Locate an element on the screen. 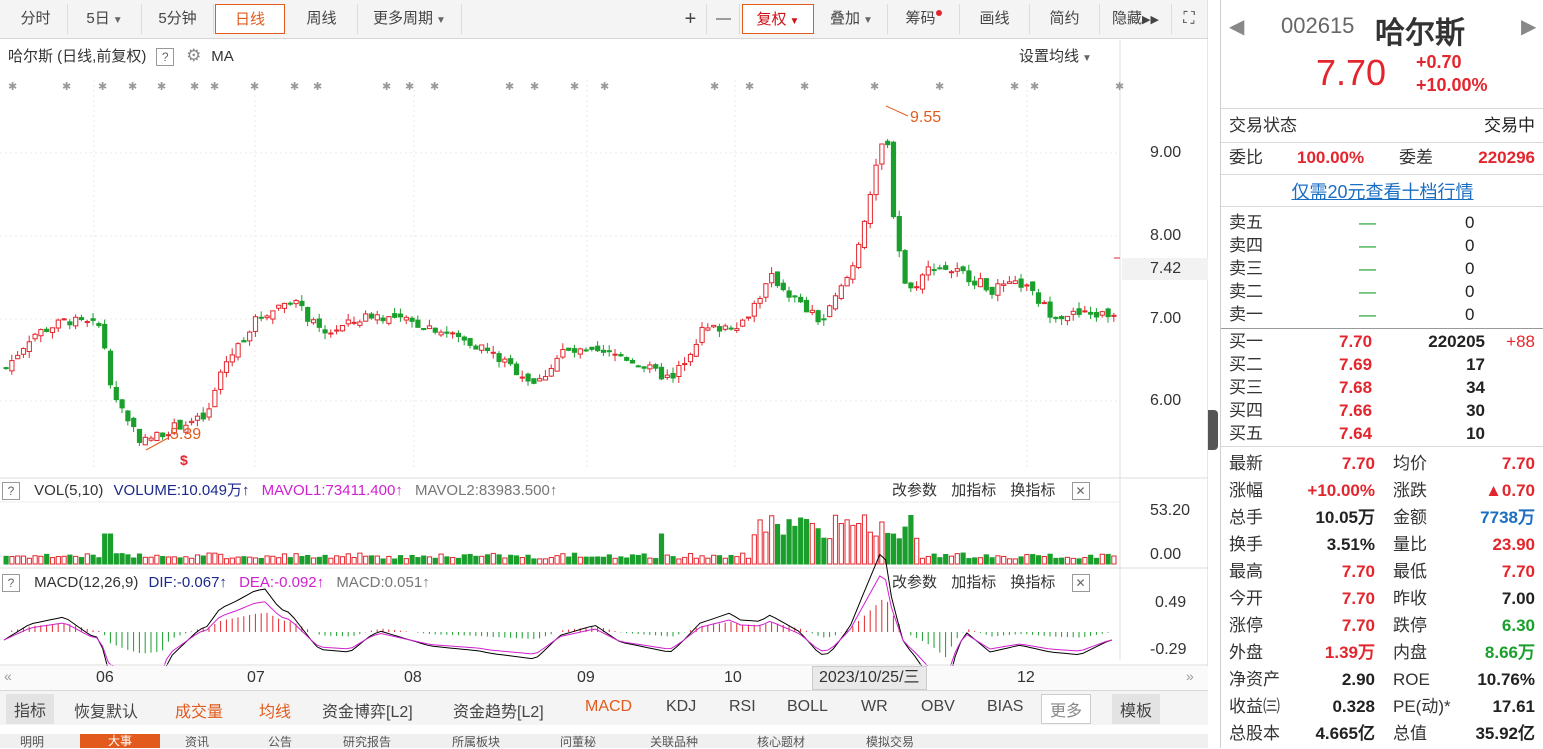  bottom-tab: 模拟交易 is located at coordinates (890, 742).